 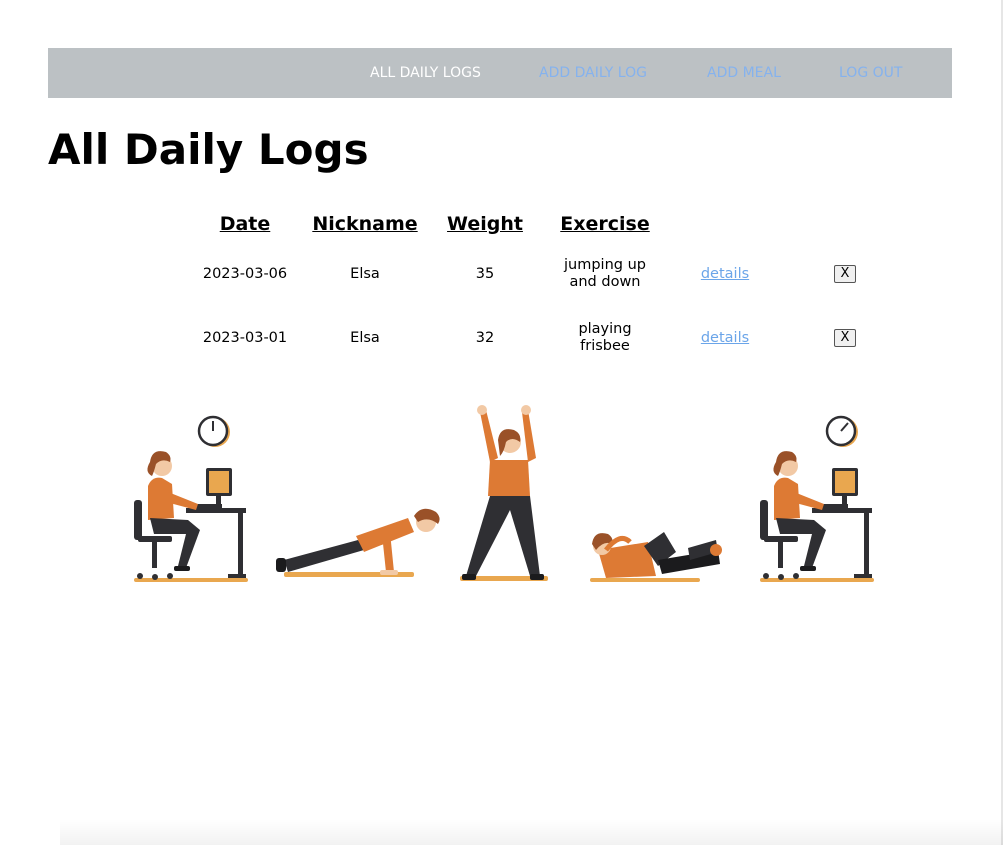 I want to click on nav-log-out: LOG OUT, so click(x=870, y=73).